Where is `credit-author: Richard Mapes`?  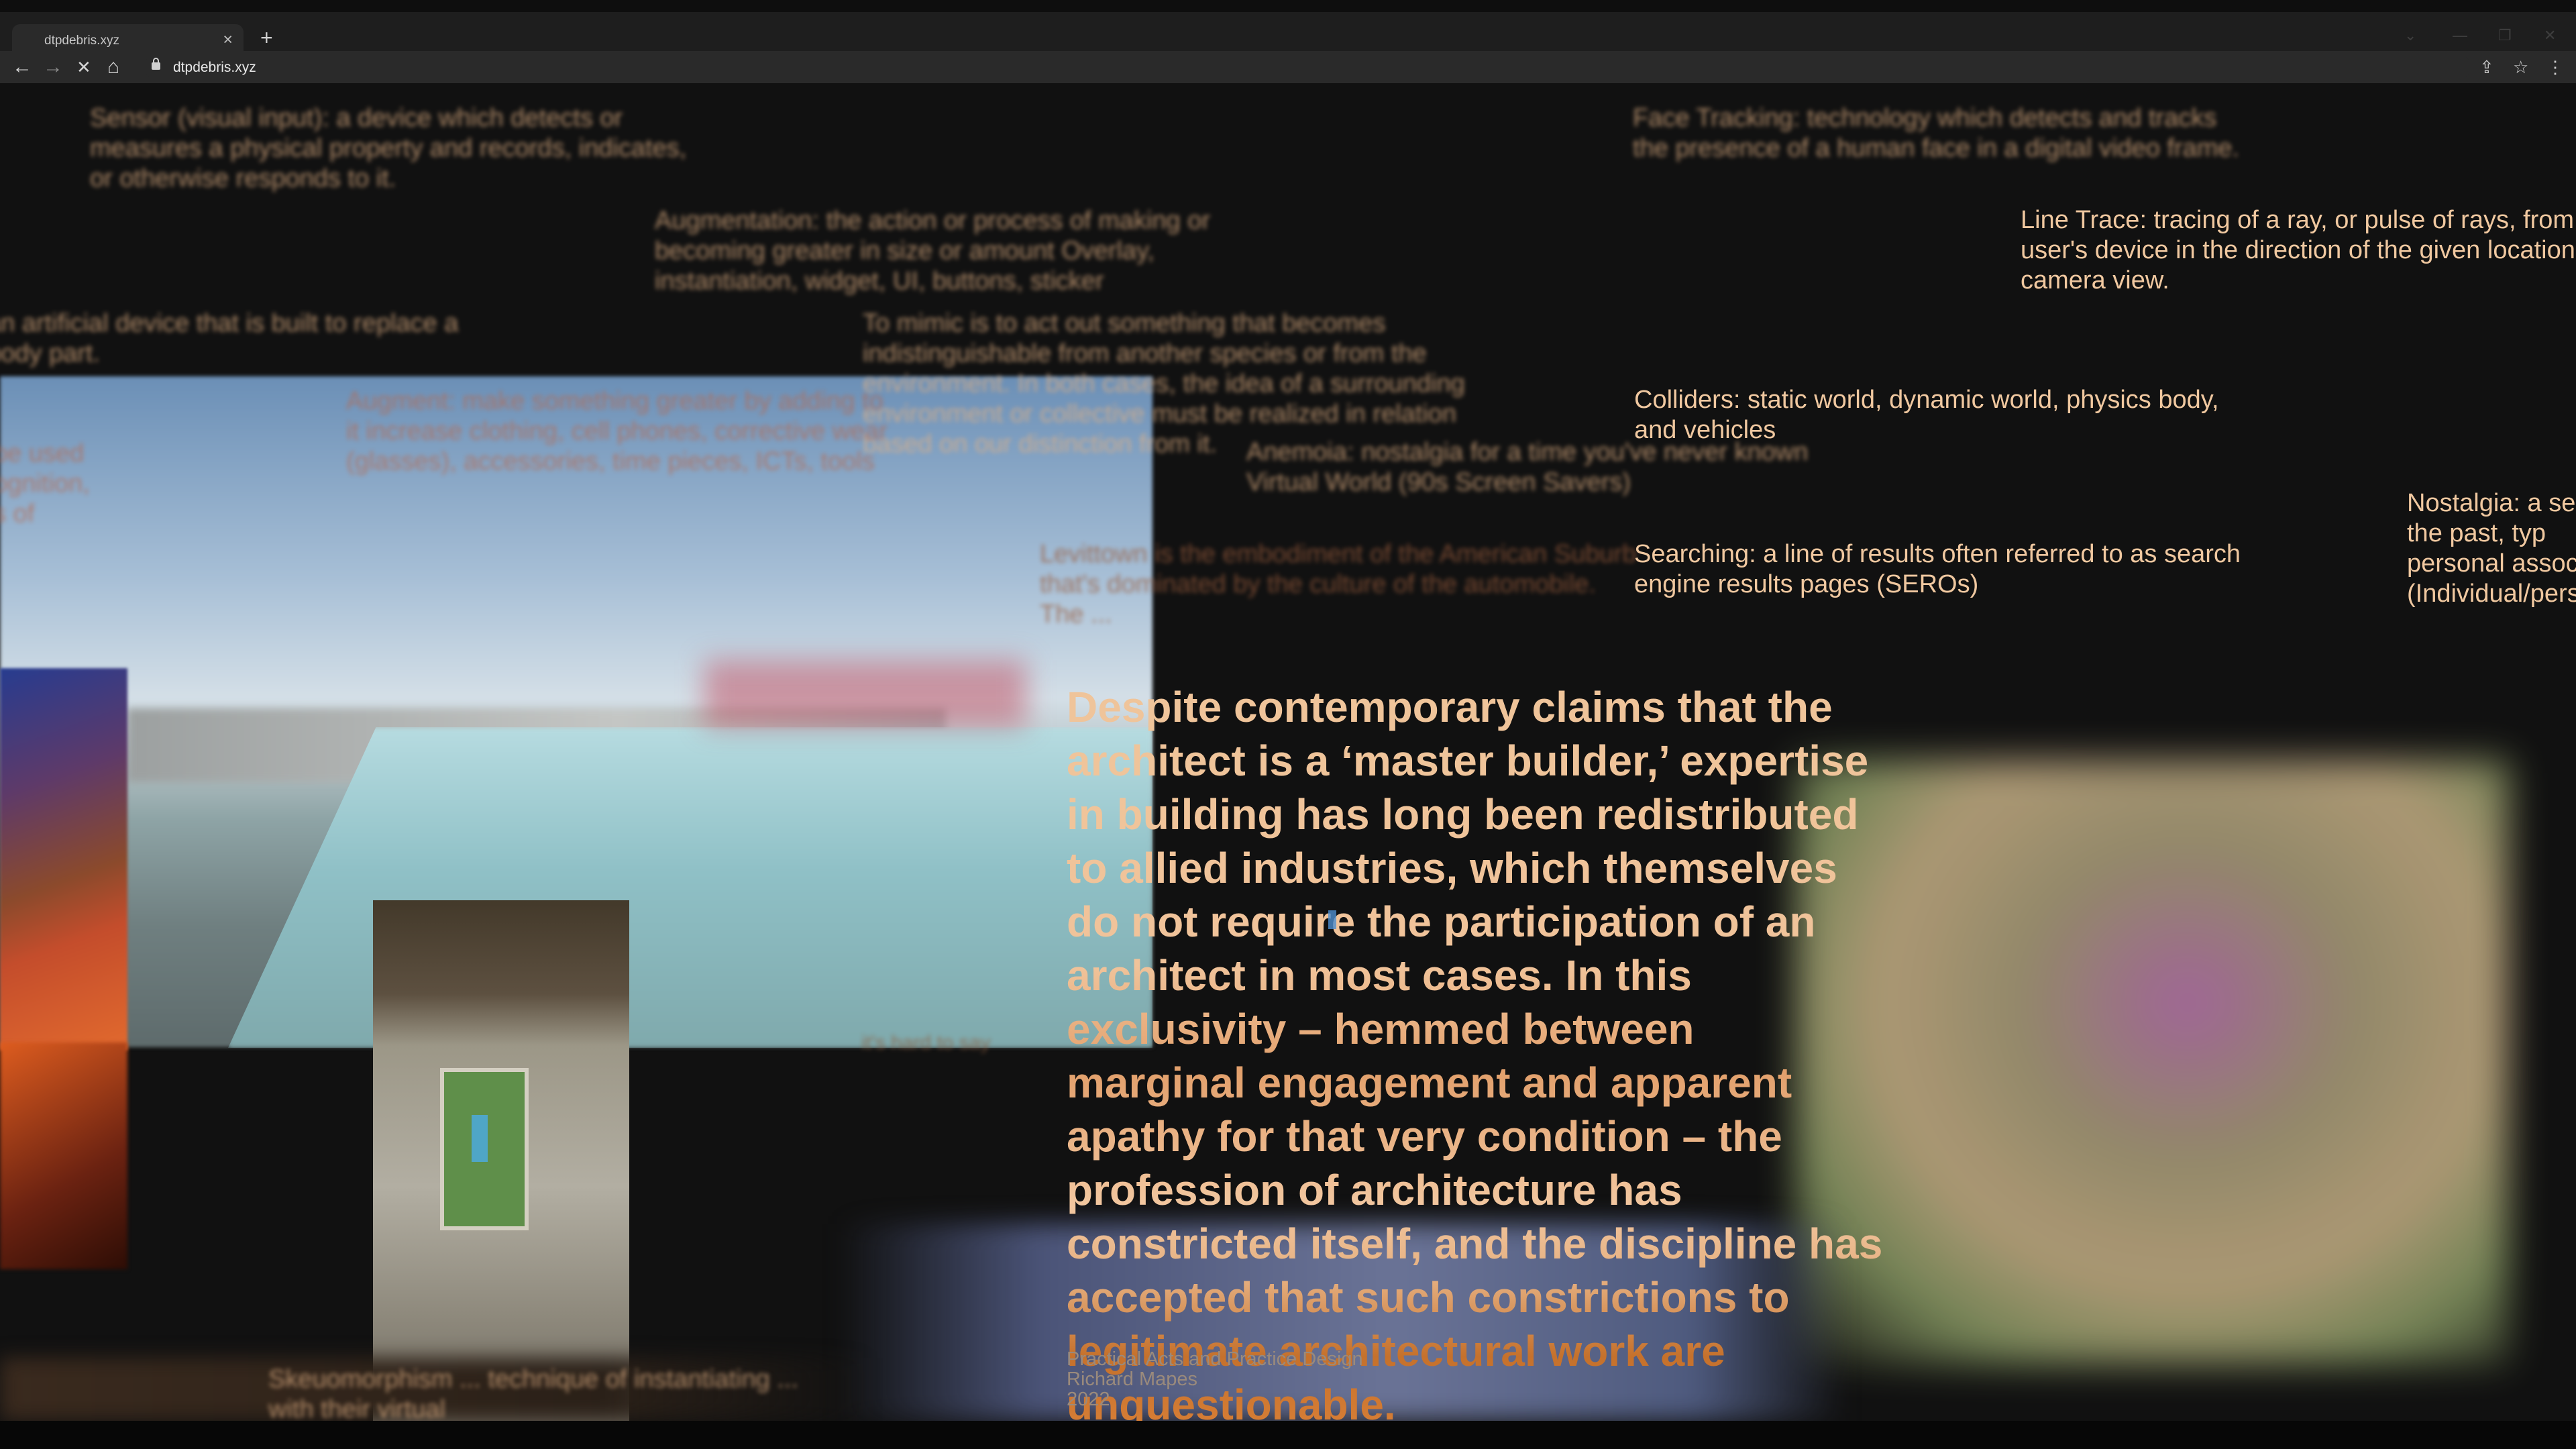 credit-author: Richard Mapes is located at coordinates (1132, 1379).